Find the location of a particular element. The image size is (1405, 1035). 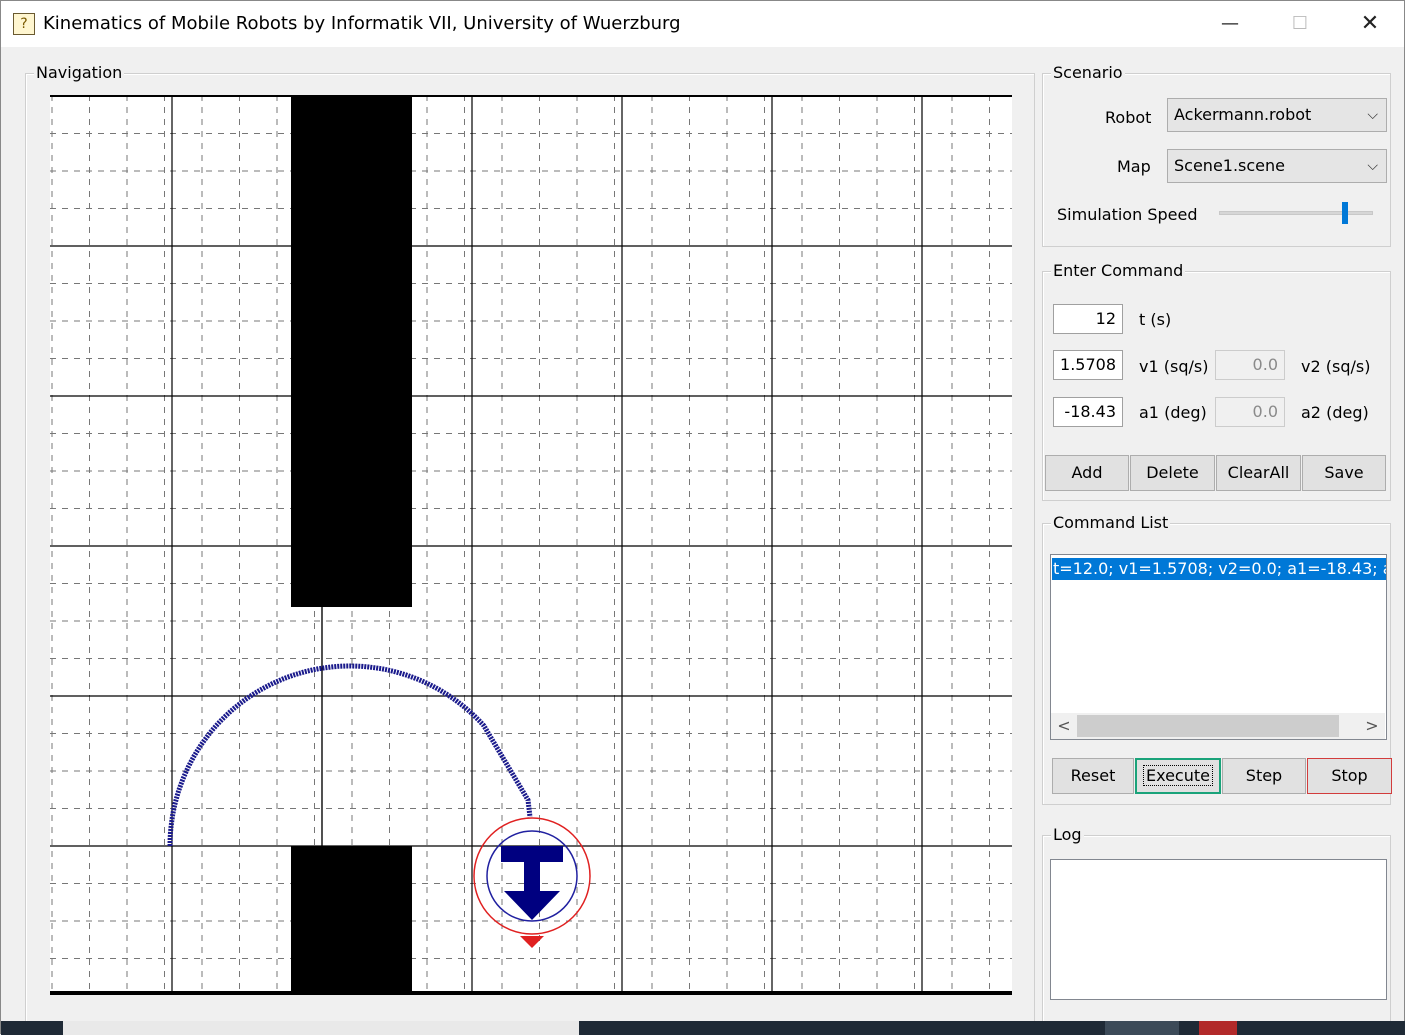

robot-select-value: Ackermann.robot is located at coordinates (1243, 114).